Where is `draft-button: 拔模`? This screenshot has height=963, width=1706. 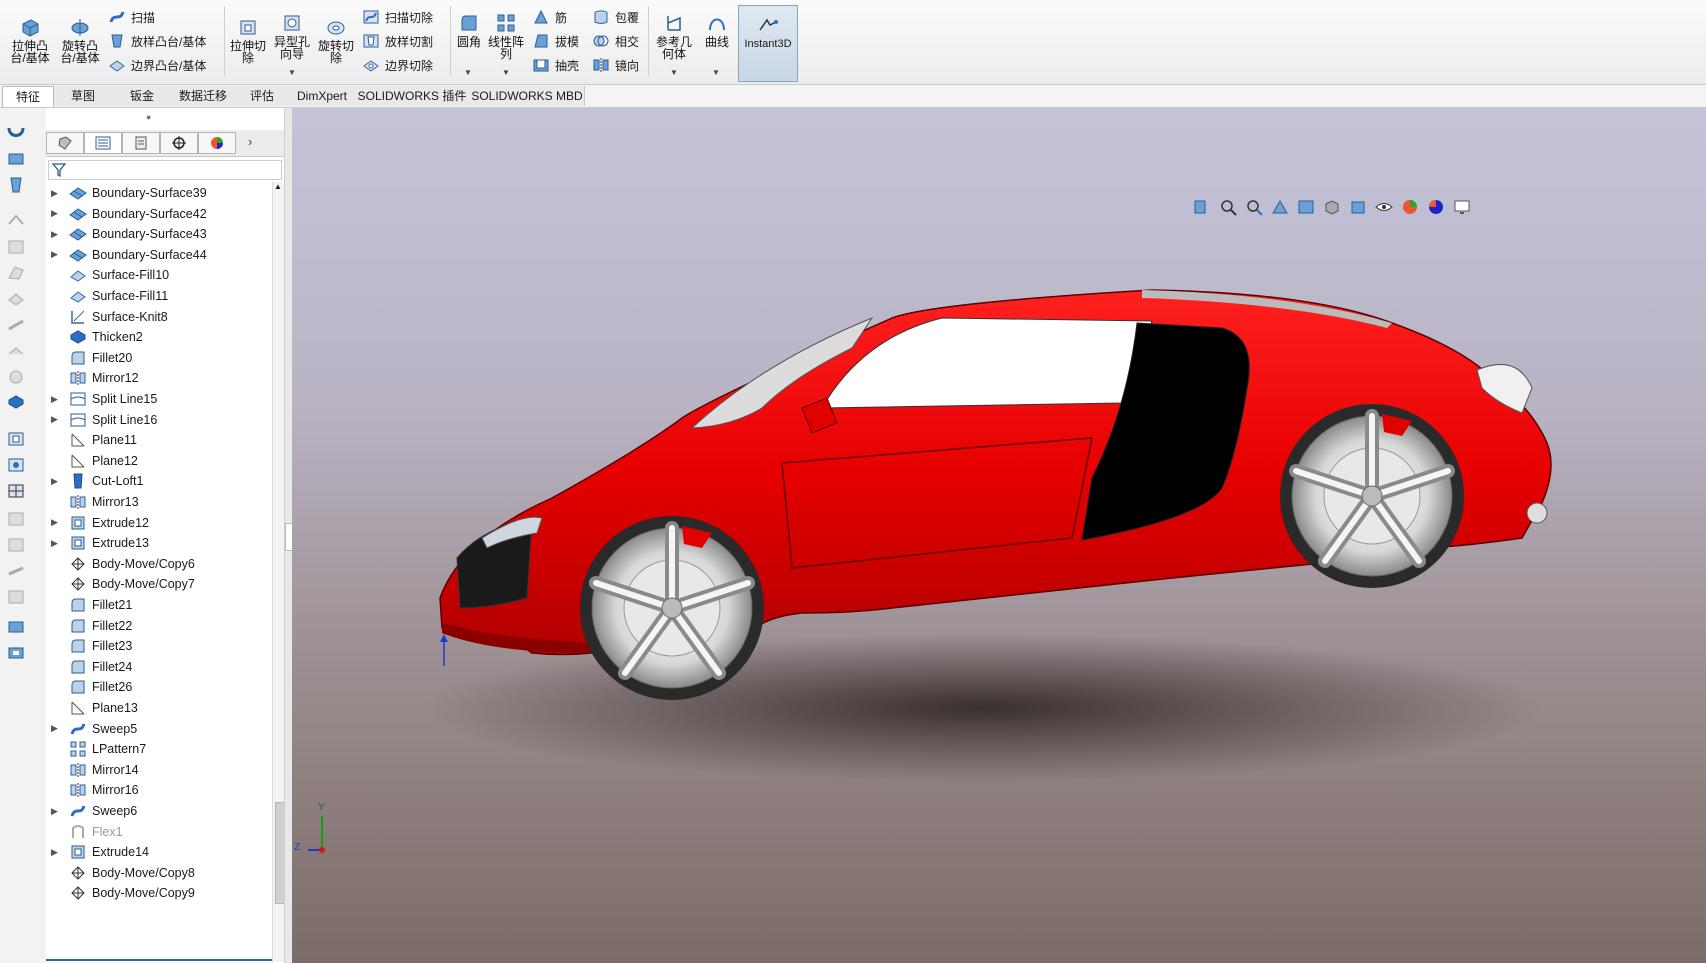
draft-button: 拔模 is located at coordinates (555, 41).